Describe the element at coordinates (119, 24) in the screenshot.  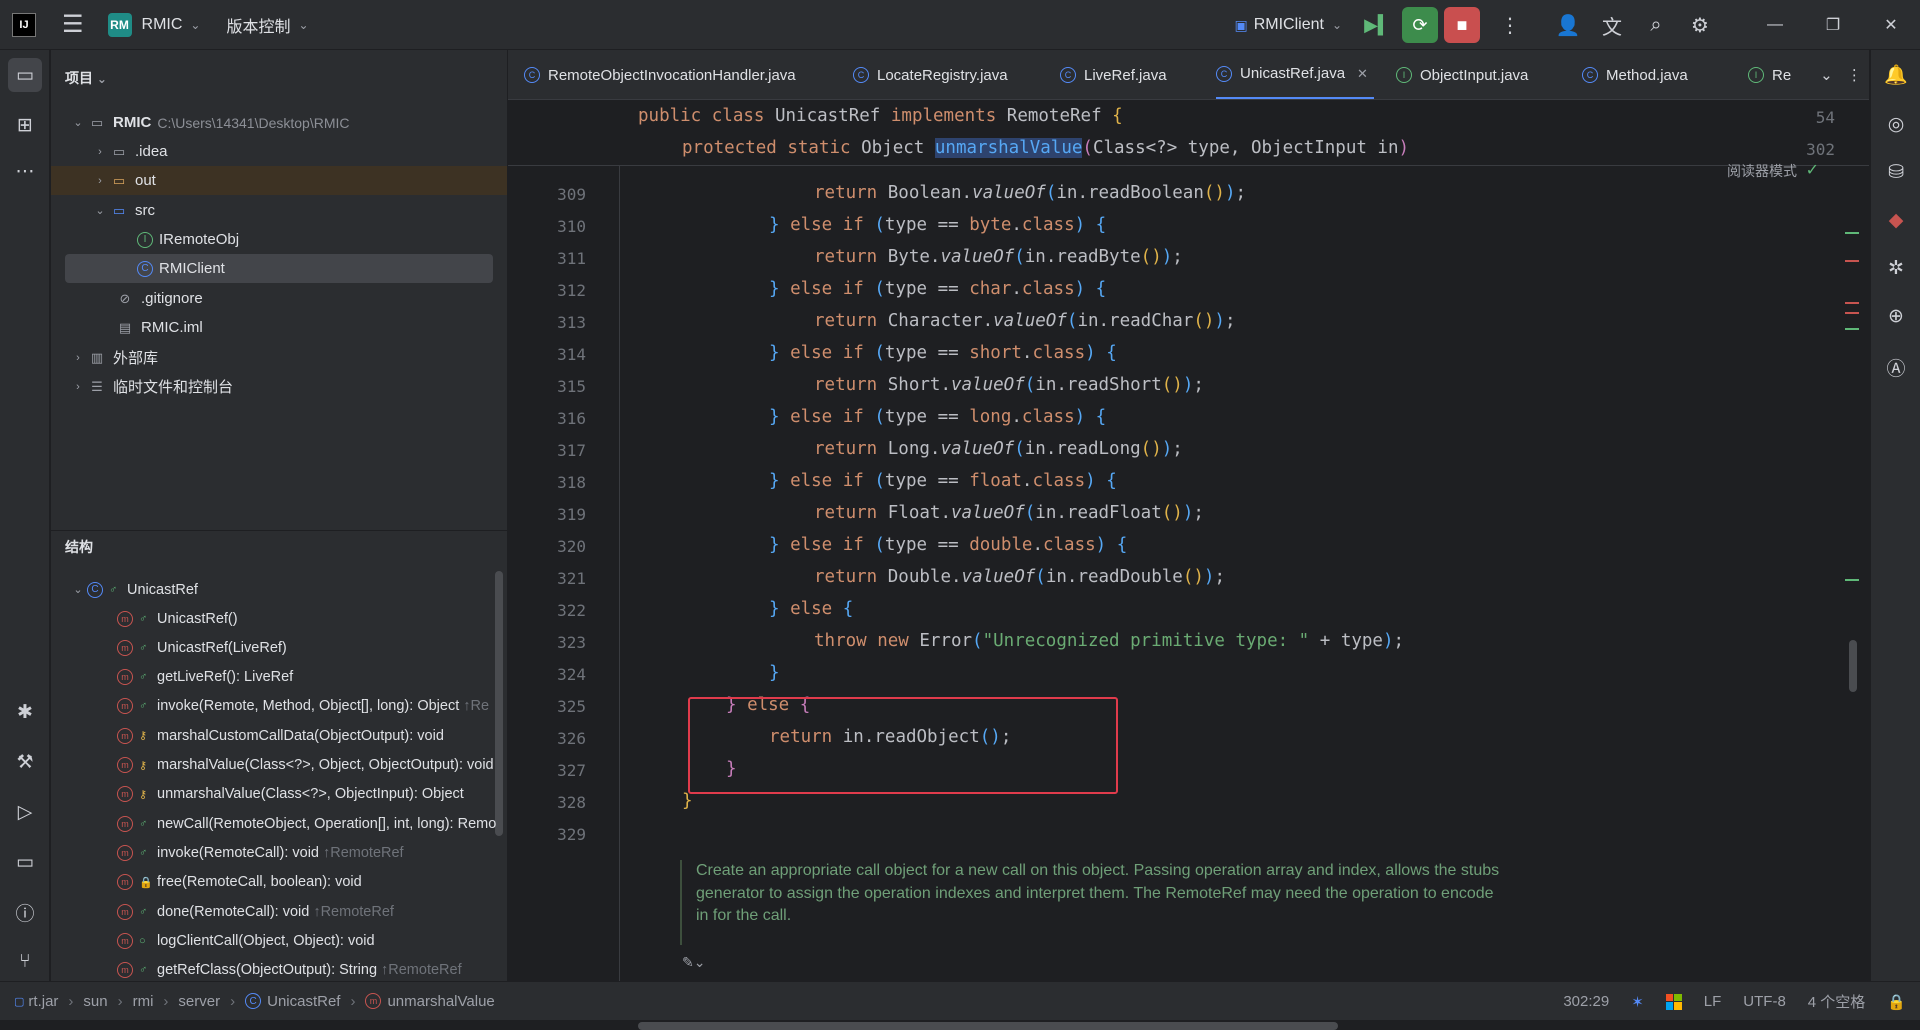
I see `project-badge: RM` at that location.